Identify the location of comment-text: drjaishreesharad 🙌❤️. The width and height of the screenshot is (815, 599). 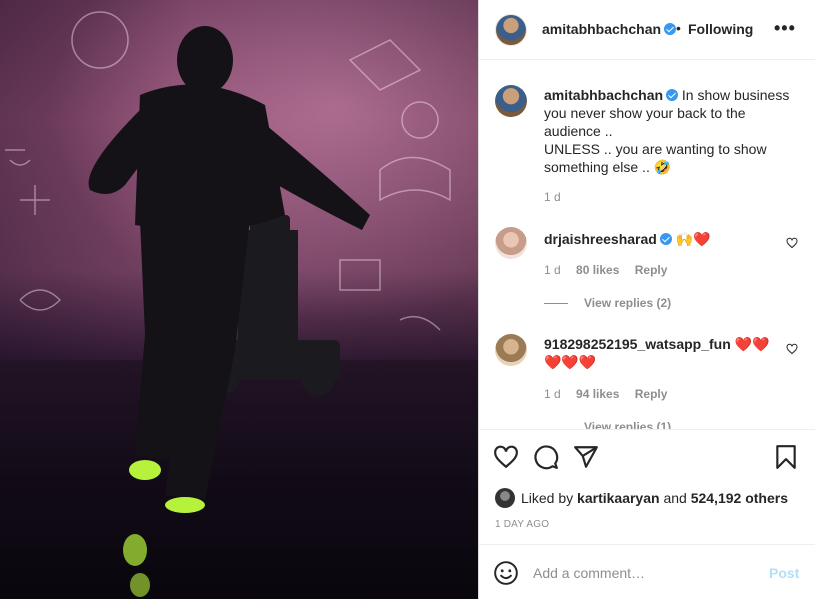
(661, 239).